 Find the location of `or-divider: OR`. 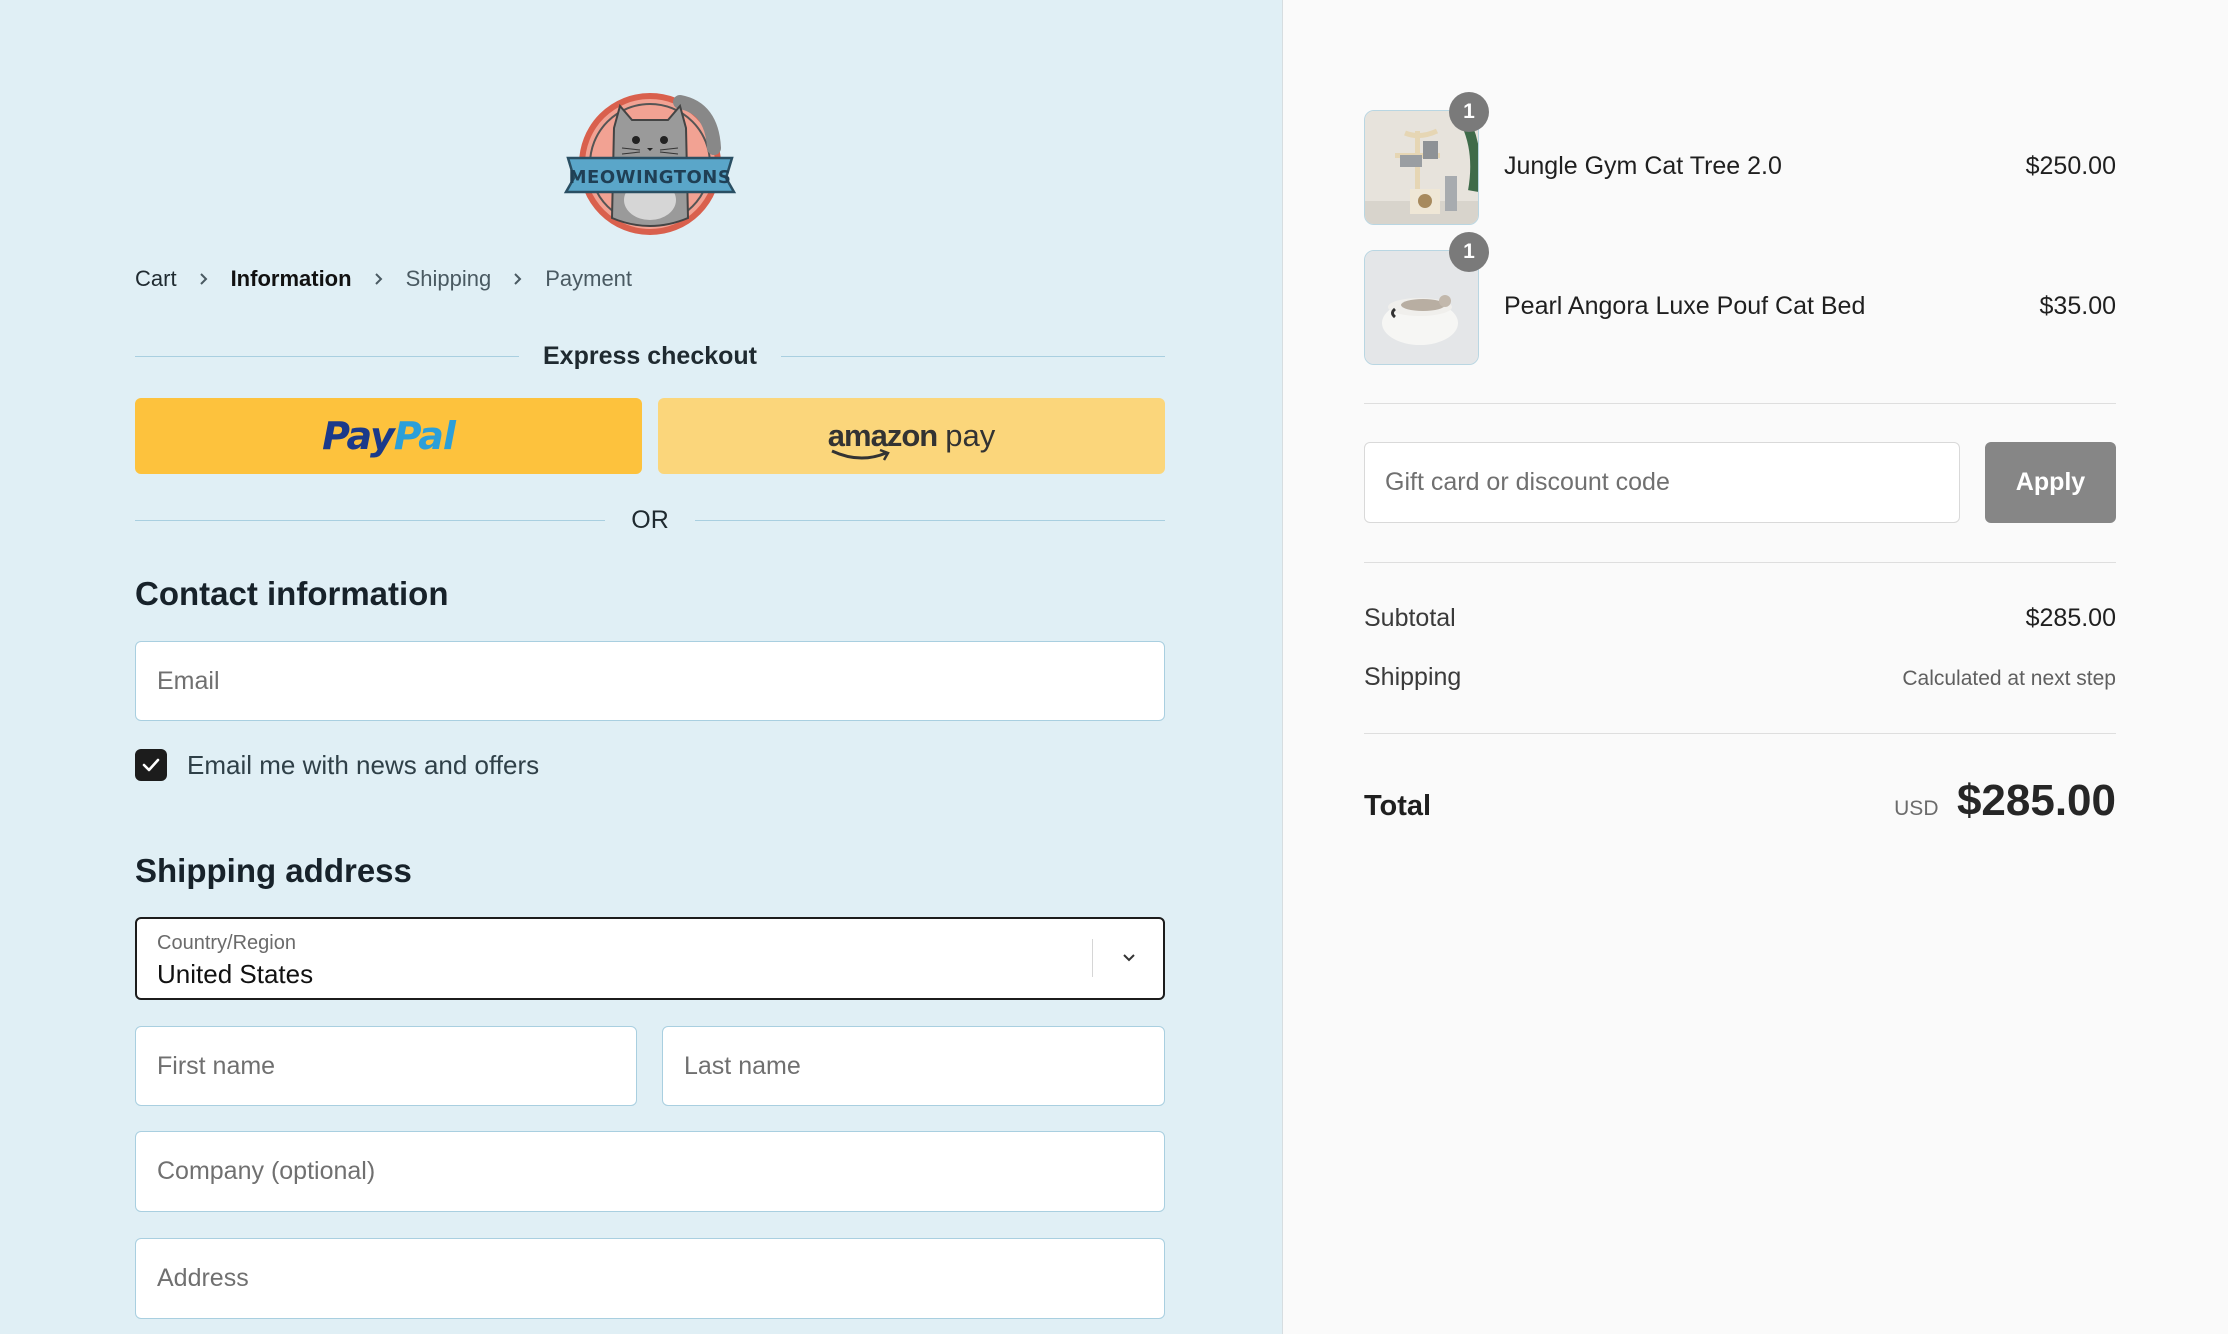

or-divider: OR is located at coordinates (650, 520).